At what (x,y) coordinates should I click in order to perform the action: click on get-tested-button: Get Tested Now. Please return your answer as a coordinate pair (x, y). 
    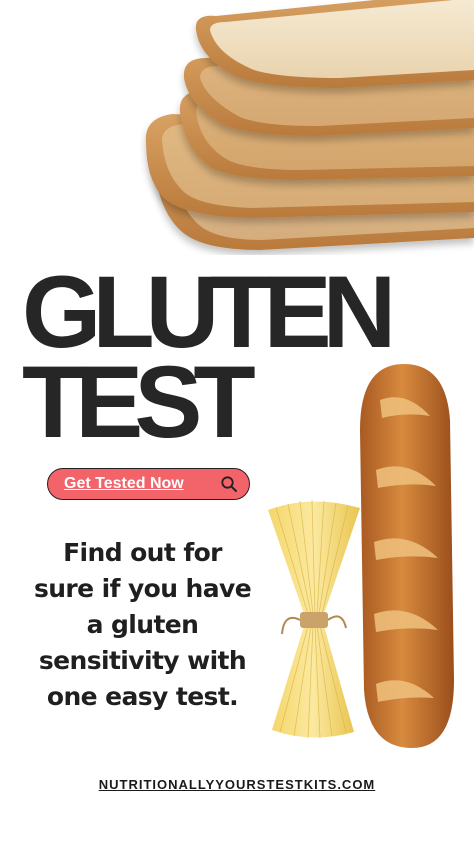
    Looking at the image, I should click on (148, 484).